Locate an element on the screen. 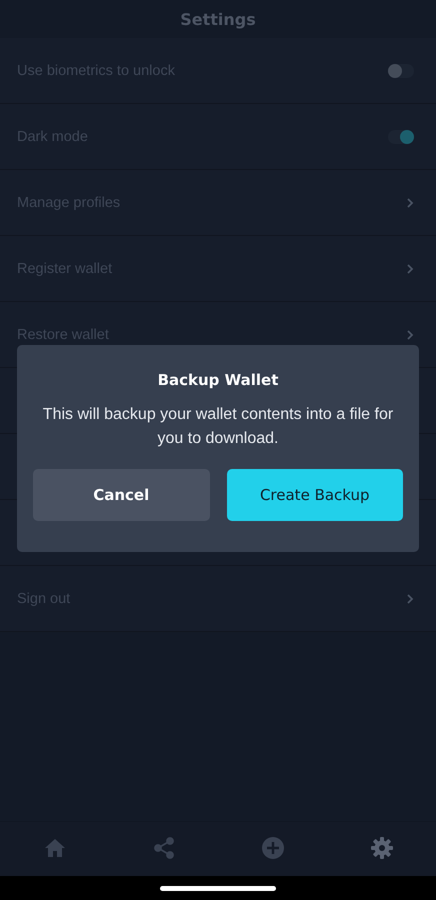  dialog-title: Backup Wallet is located at coordinates (218, 380).